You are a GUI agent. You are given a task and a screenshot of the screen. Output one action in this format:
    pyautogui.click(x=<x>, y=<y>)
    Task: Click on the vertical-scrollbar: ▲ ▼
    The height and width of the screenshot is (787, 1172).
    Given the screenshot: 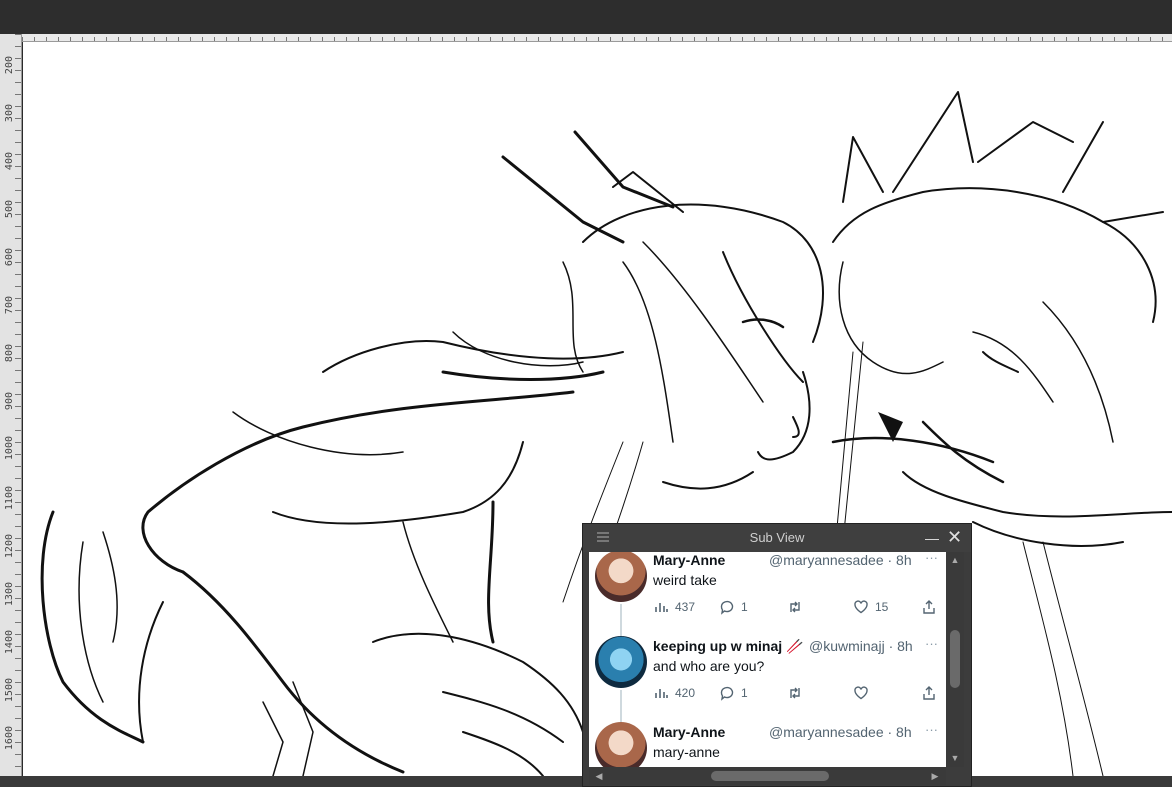 What is the action you would take?
    pyautogui.click(x=955, y=659)
    